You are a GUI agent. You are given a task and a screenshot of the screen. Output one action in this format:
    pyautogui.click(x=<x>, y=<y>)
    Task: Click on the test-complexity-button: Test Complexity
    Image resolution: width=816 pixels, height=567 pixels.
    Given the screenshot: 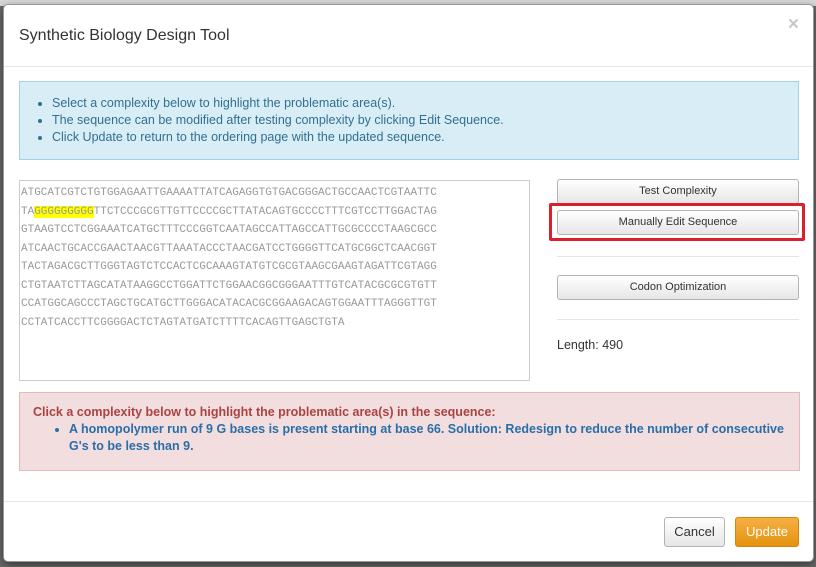 What is the action you would take?
    pyautogui.click(x=678, y=191)
    